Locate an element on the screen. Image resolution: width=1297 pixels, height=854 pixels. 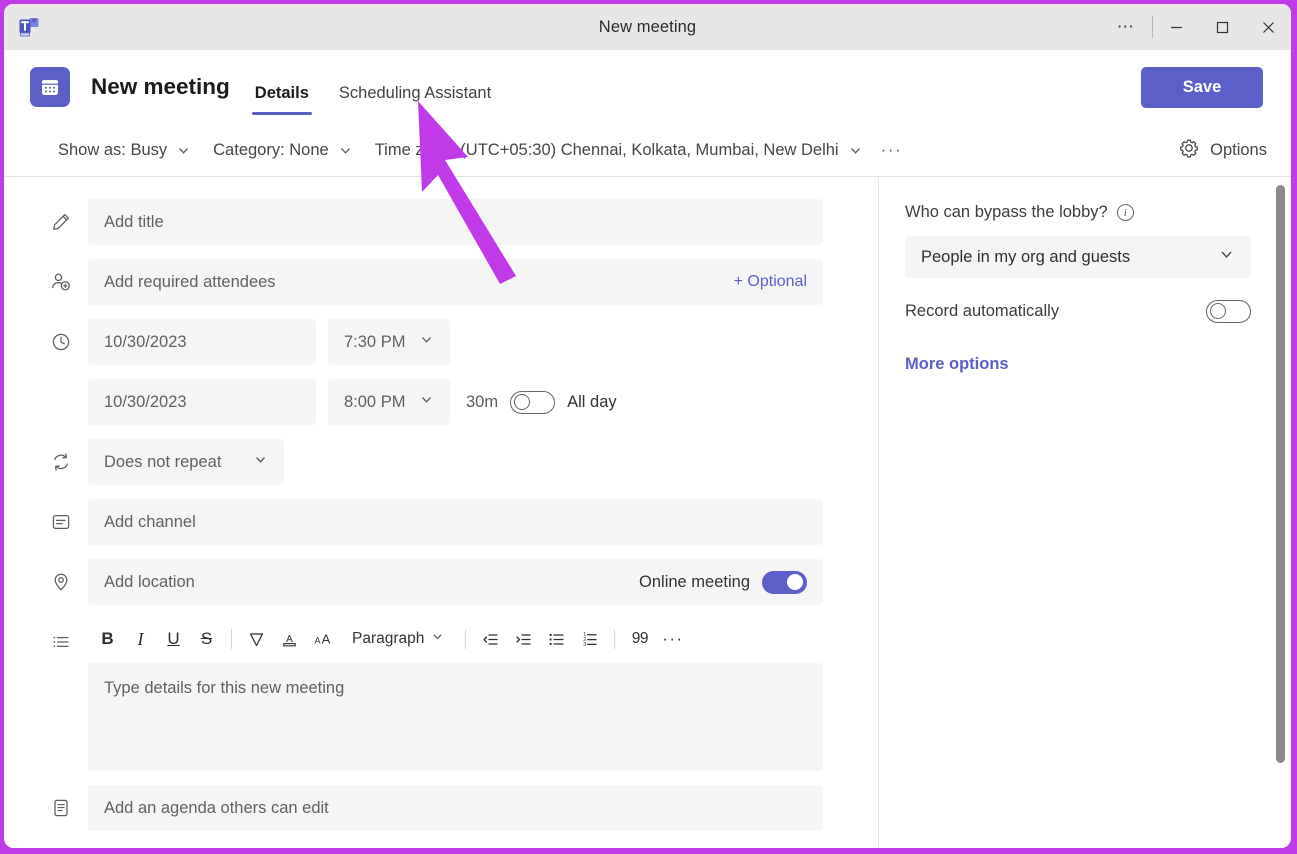
paragraph-style-dropdown: Paragraph is located at coordinates (398, 639).